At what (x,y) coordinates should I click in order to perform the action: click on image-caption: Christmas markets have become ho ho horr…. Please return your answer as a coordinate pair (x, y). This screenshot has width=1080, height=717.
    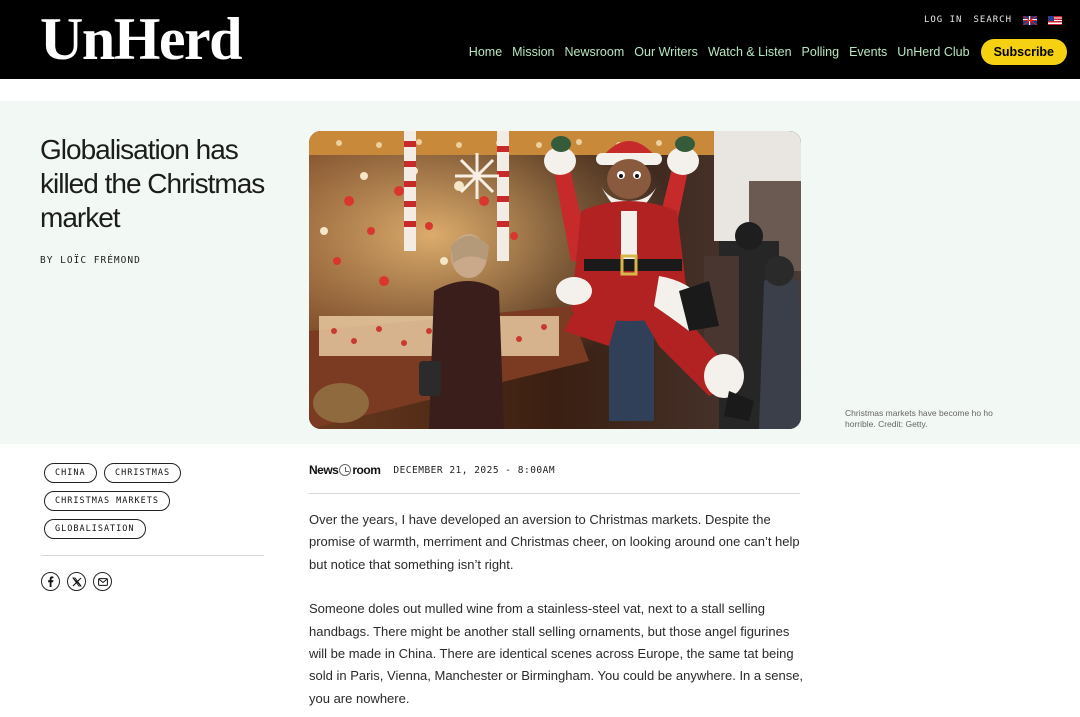
    Looking at the image, I should click on (919, 418).